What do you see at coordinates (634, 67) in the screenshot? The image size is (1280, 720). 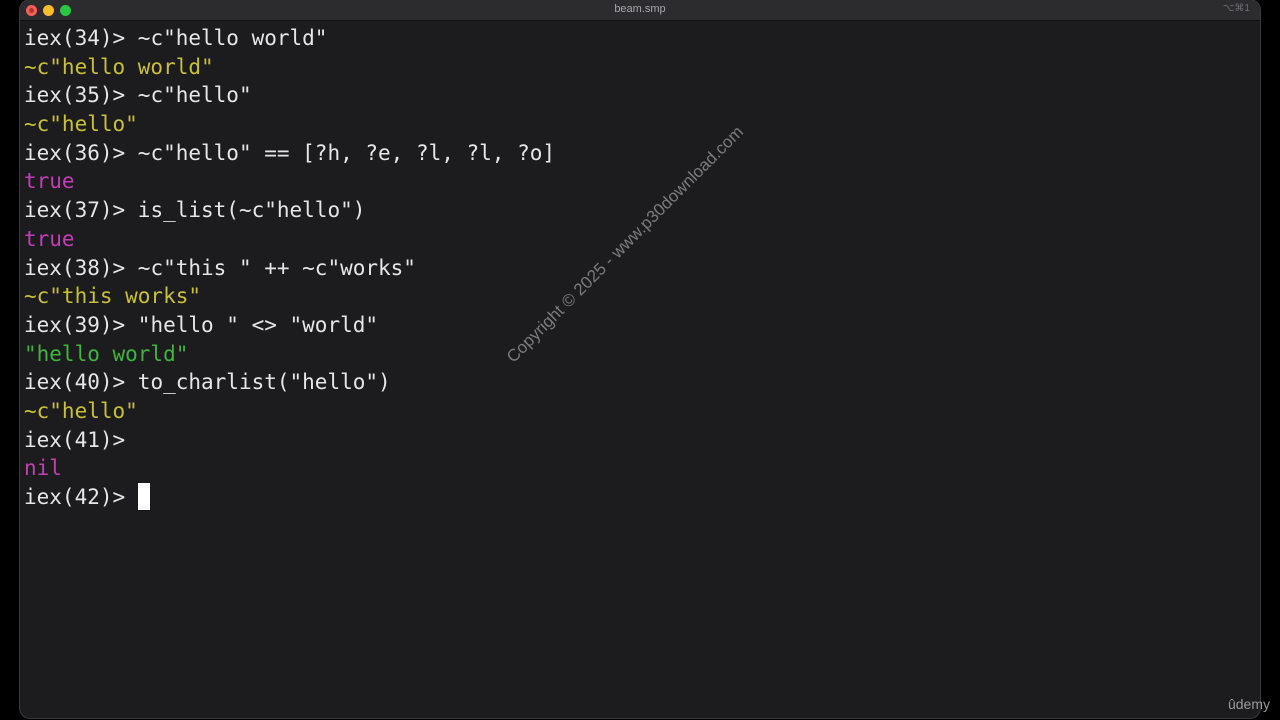 I see `result-line: ~c"hello world"` at bounding box center [634, 67].